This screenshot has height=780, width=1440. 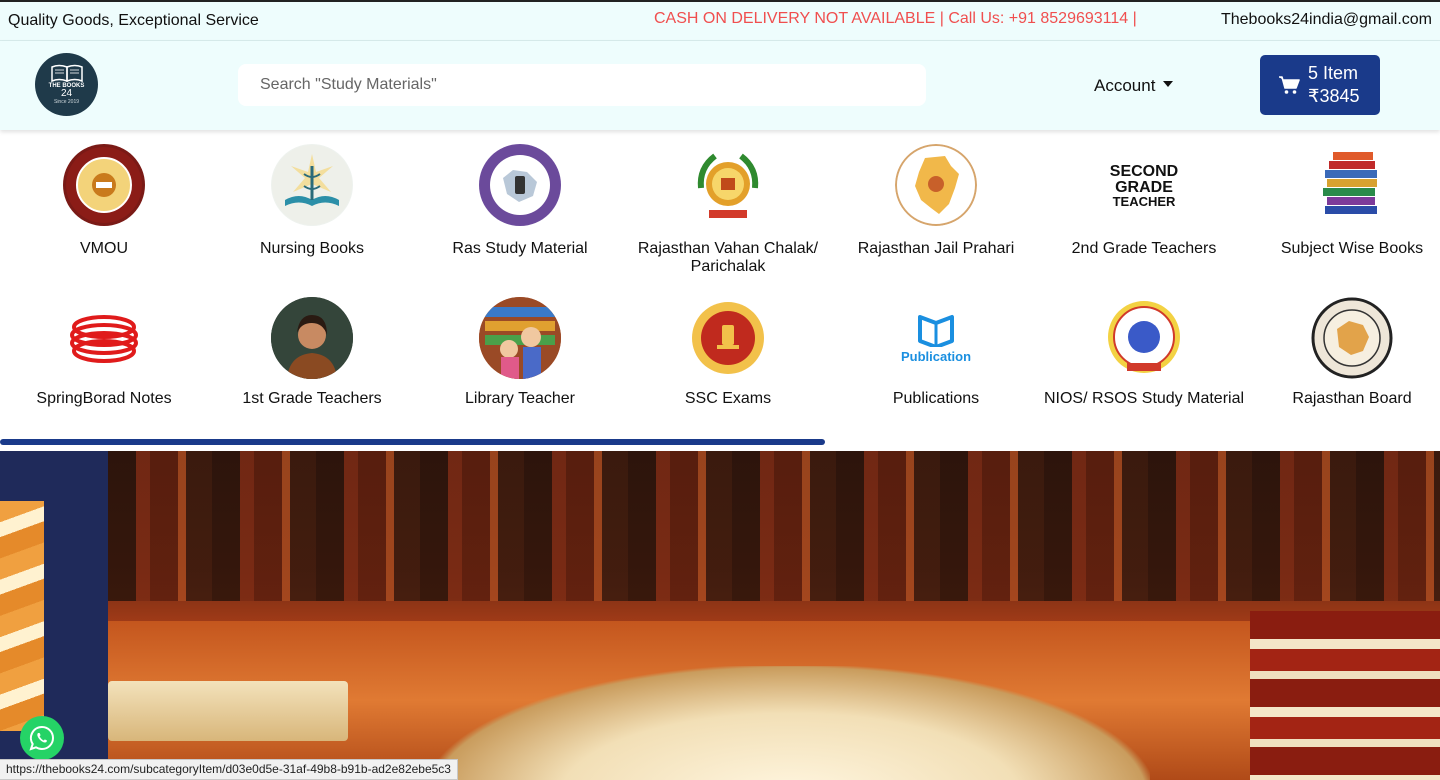 I want to click on account-dropdown: Account, so click(x=1134, y=86).